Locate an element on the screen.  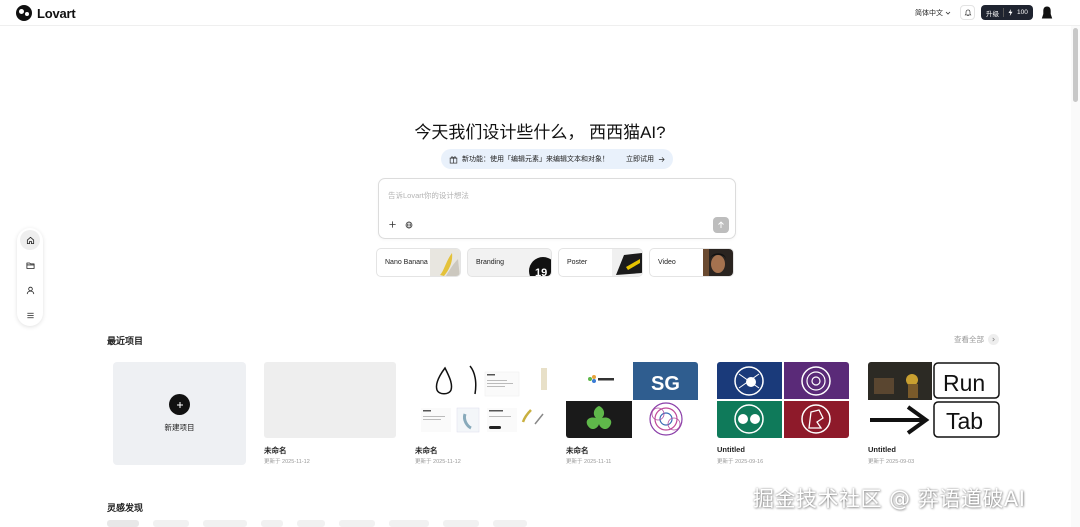
scrollbar-thumb is located at coordinates (1075, 65).